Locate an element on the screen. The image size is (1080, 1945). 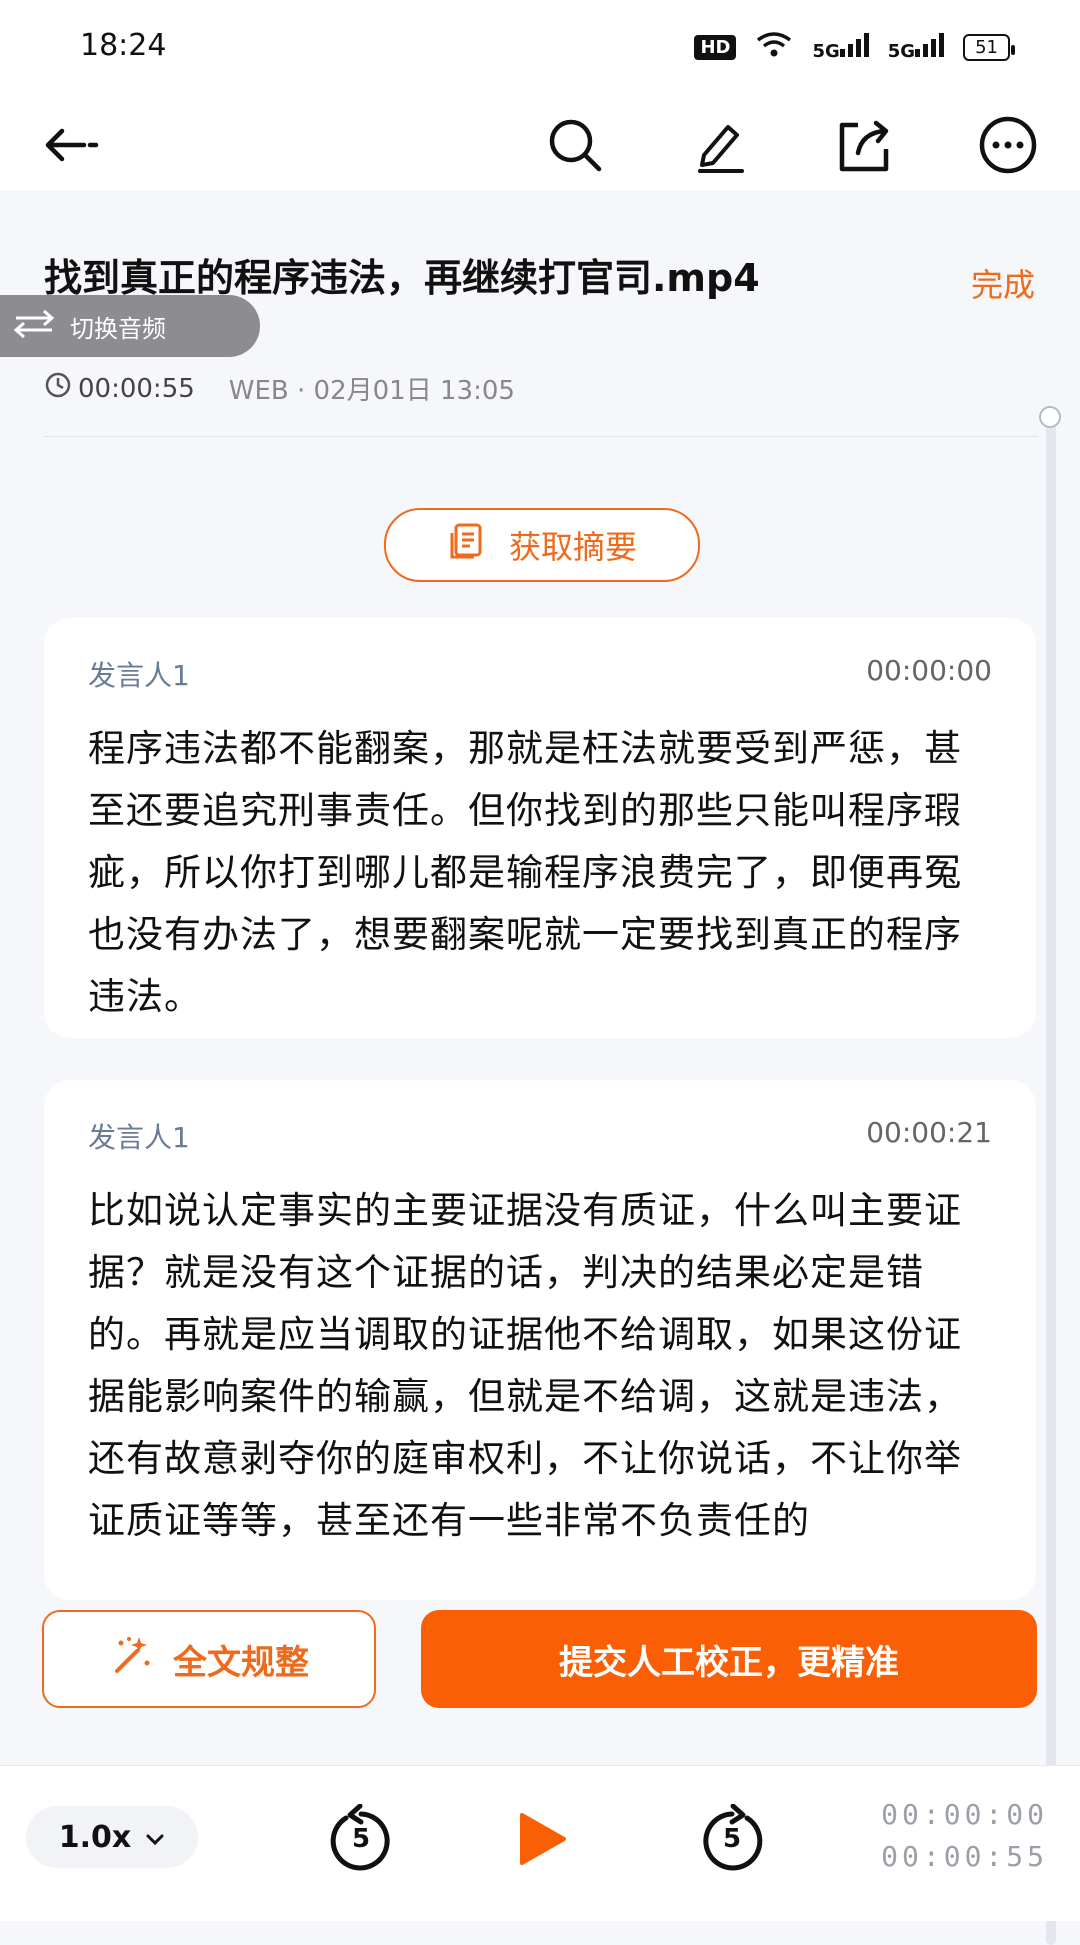
battery-icon: 51 is located at coordinates (989, 47).